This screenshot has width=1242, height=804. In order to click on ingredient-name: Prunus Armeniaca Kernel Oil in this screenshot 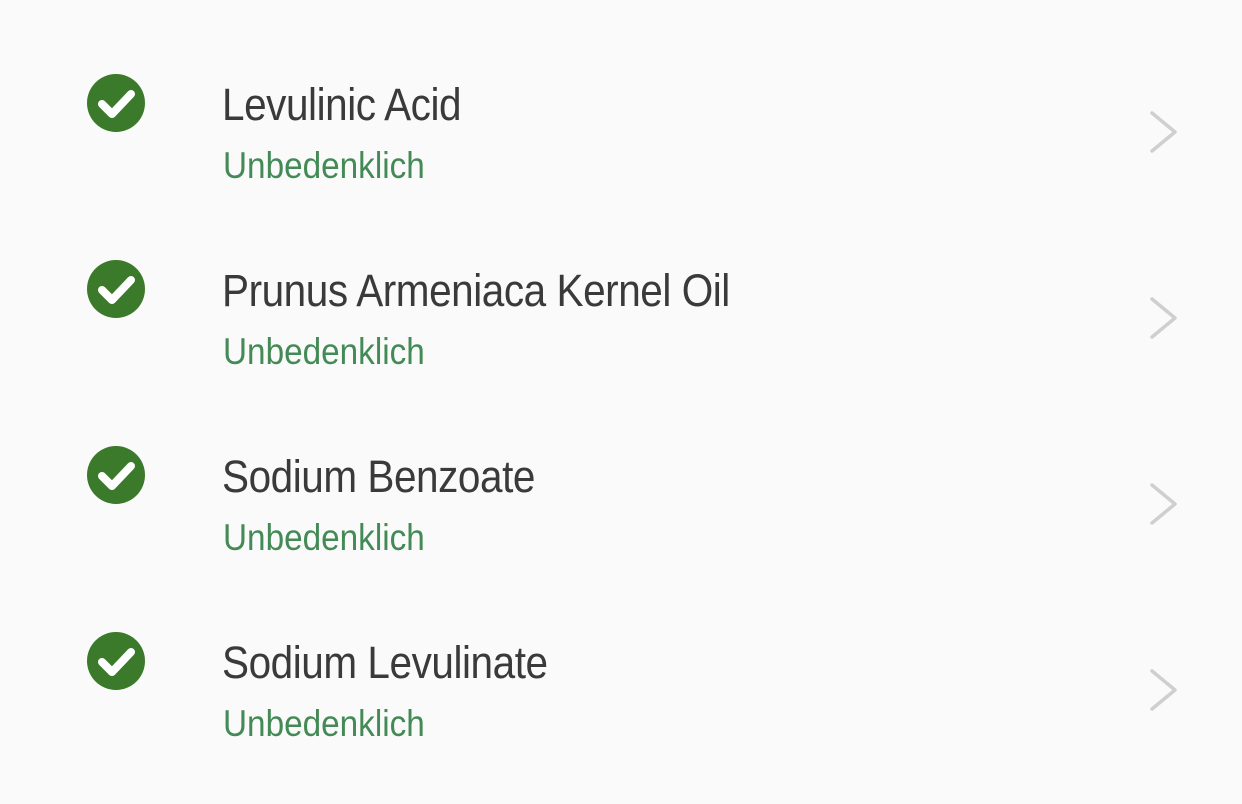, I will do `click(476, 290)`.